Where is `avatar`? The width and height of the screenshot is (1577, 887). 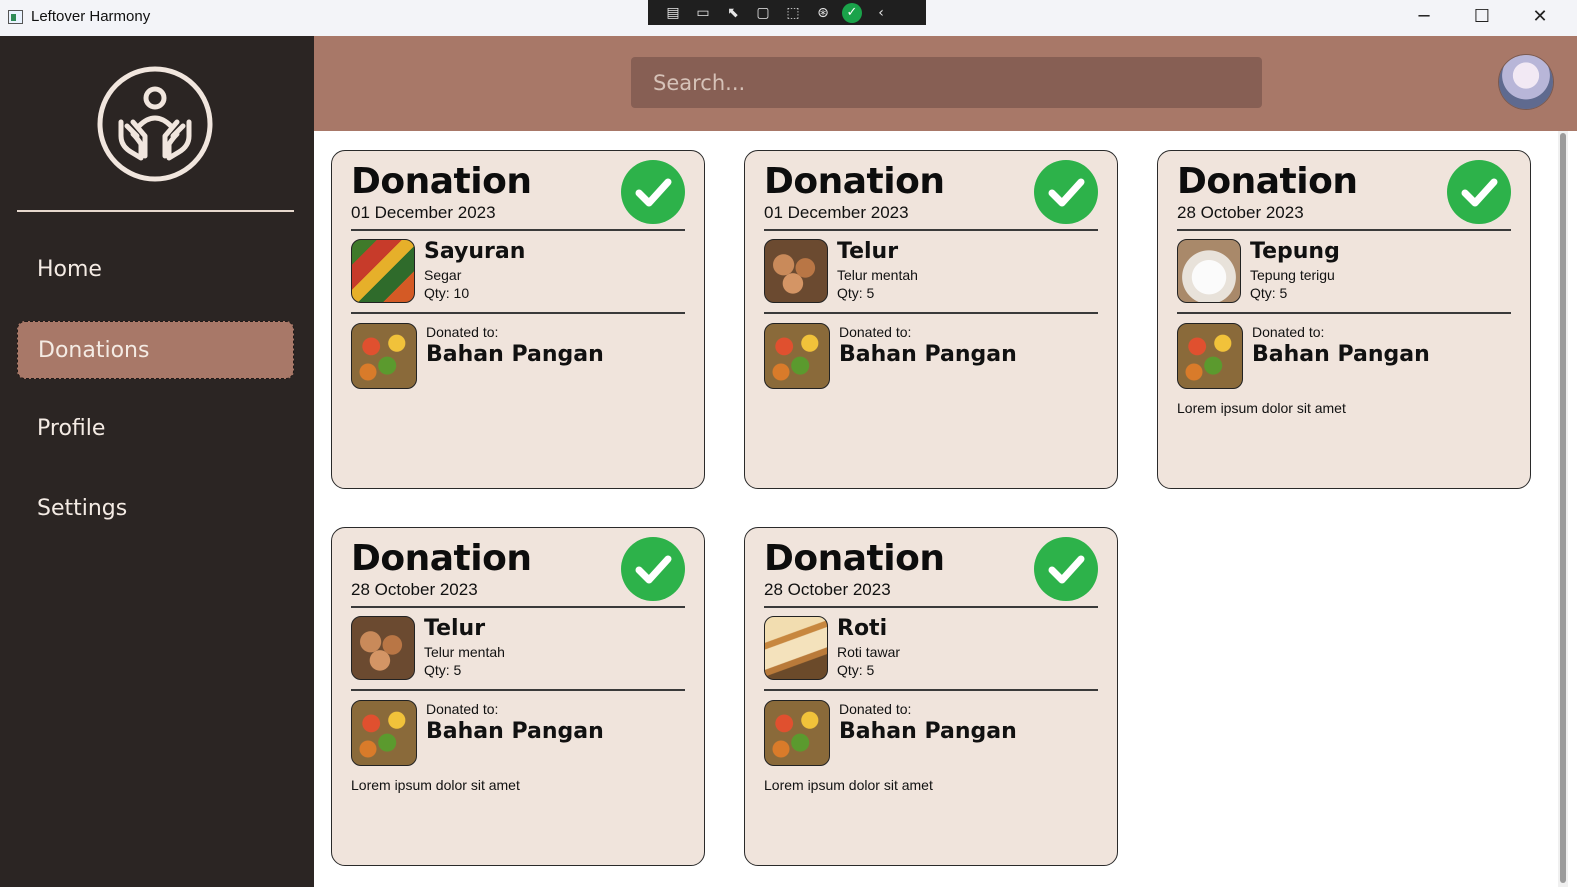
avatar is located at coordinates (1526, 82).